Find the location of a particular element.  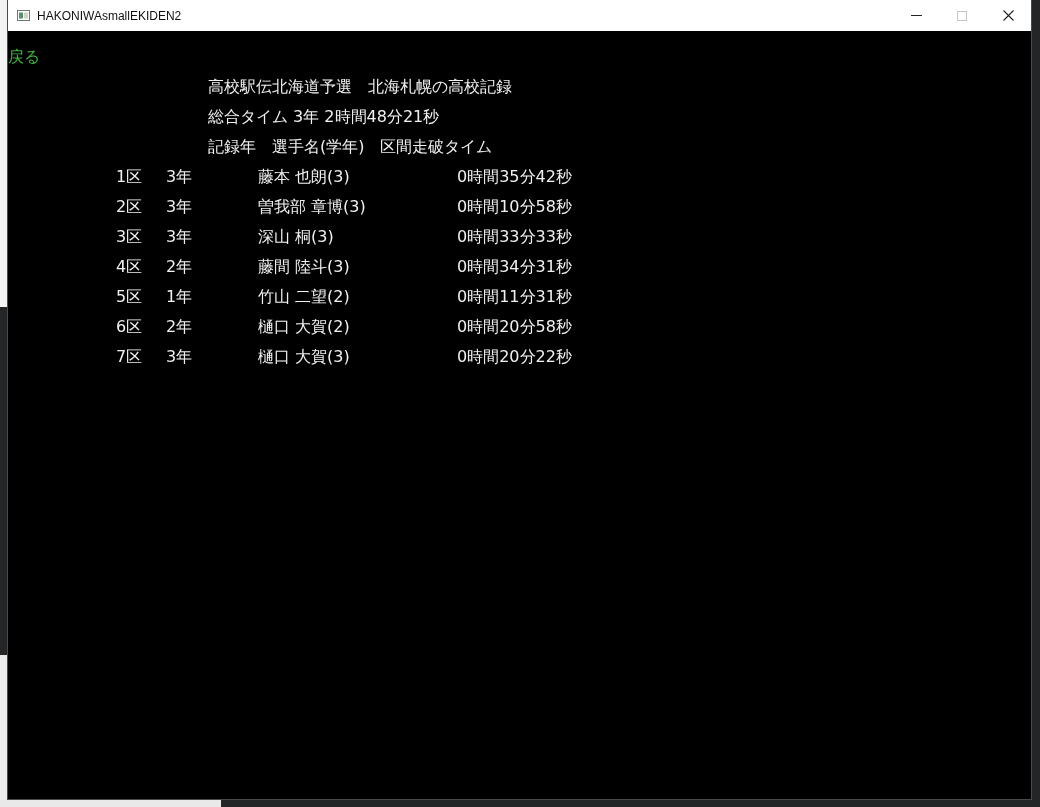

split-time: 0時間33分33秒 is located at coordinates (514, 237).